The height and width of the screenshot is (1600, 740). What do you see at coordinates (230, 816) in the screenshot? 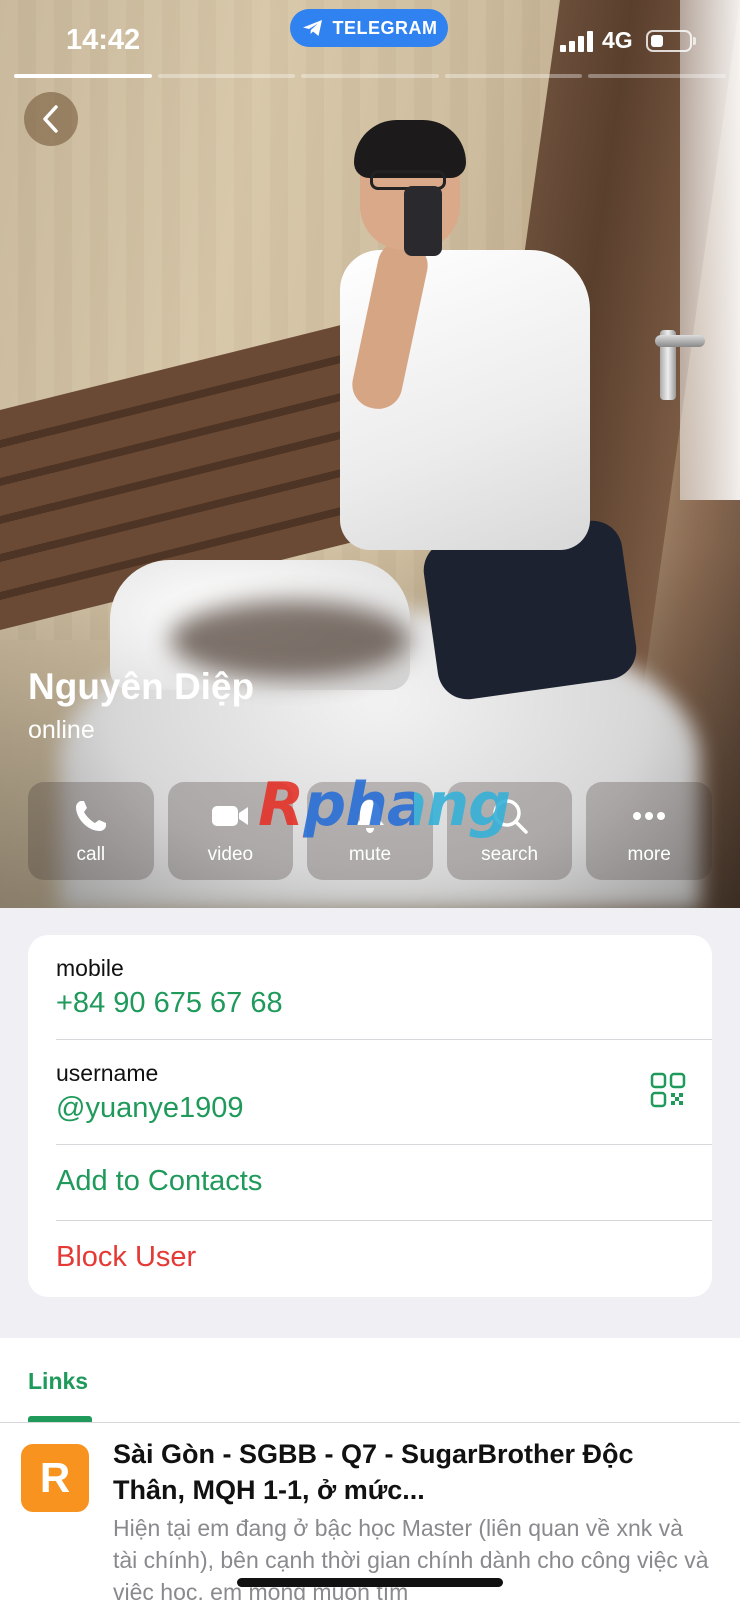
I see `video-camera-icon` at bounding box center [230, 816].